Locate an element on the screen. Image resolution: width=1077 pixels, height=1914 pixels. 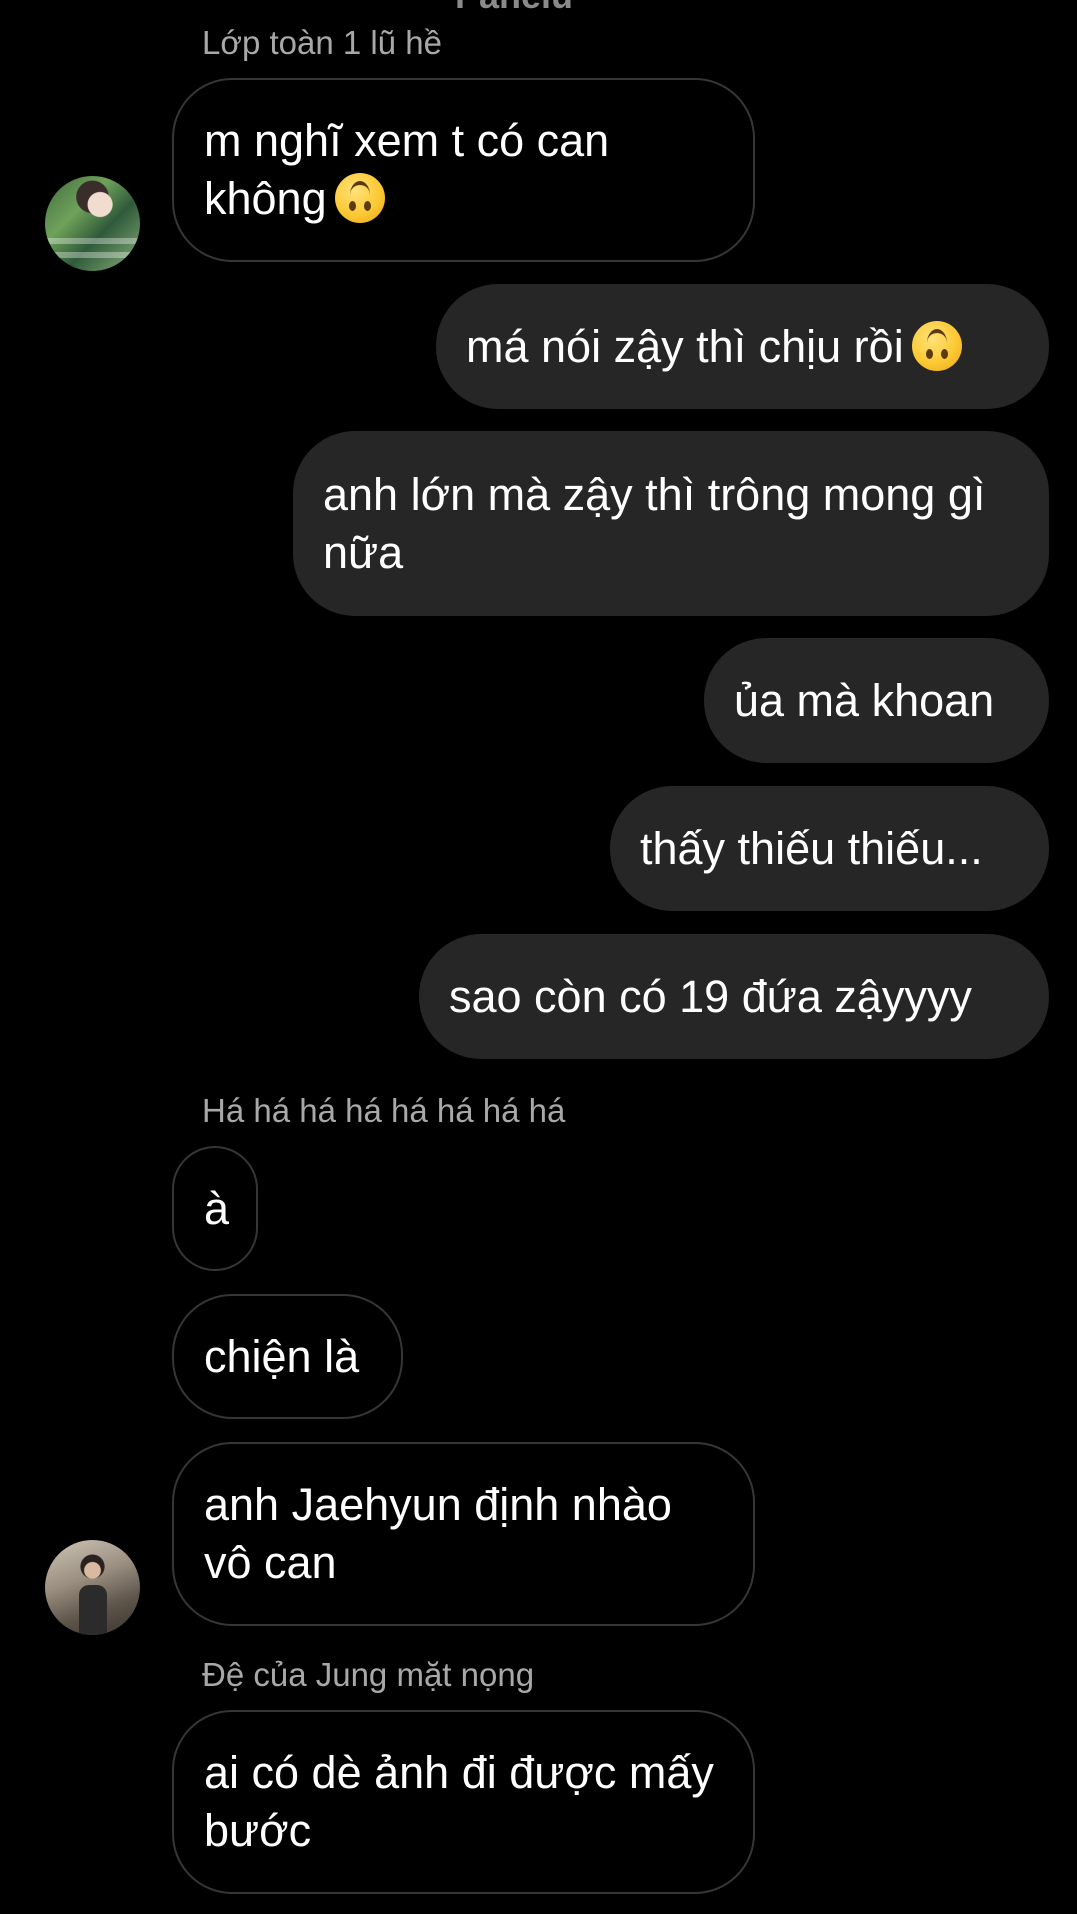
incoming-message-bubble: anh Jaehyun định nhào vô can is located at coordinates (463, 1534).